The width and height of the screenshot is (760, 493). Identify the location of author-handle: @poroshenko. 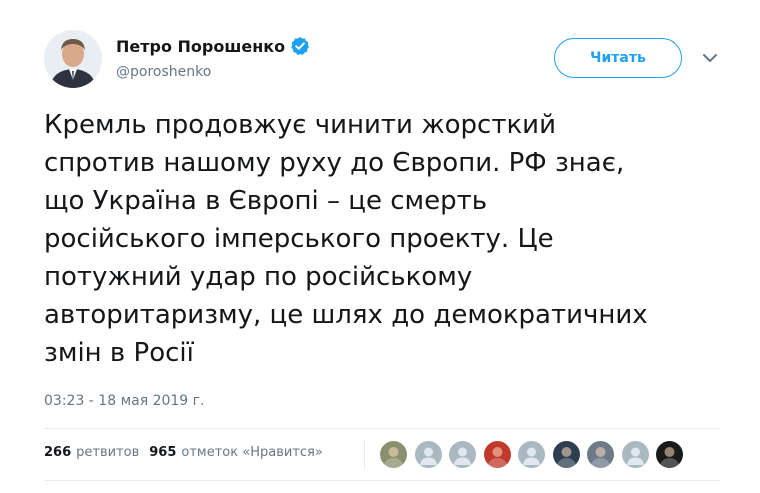
(213, 72).